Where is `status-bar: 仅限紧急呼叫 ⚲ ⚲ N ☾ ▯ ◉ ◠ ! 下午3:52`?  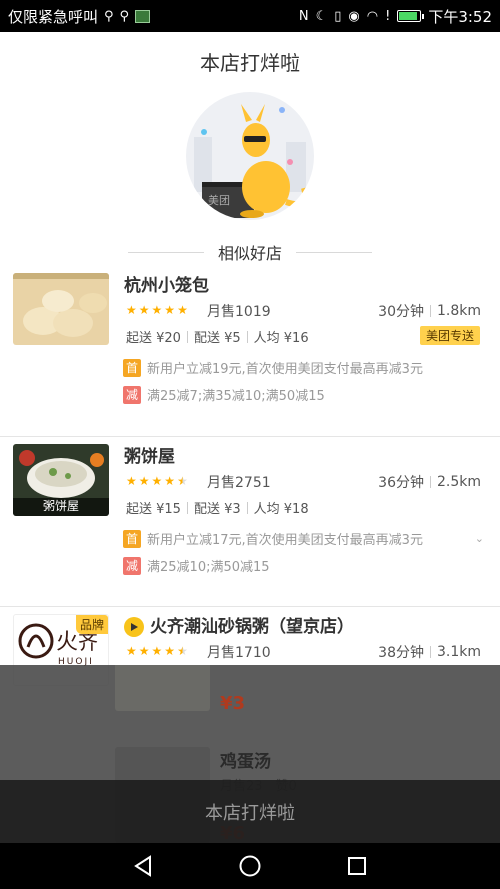 status-bar: 仅限紧急呼叫 ⚲ ⚲ N ☾ ▯ ◉ ◠ ! 下午3:52 is located at coordinates (250, 16).